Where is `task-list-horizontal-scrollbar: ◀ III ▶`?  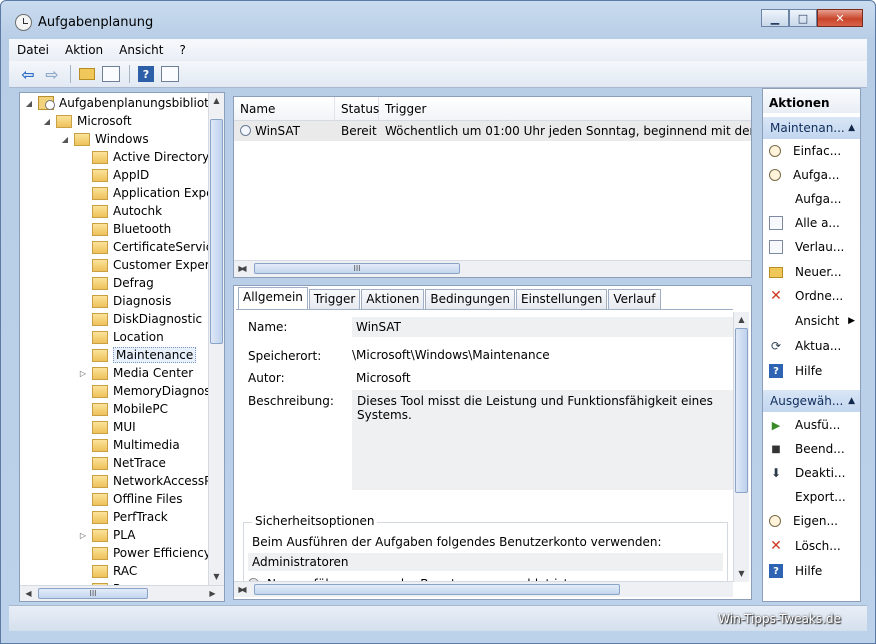 task-list-horizontal-scrollbar: ◀ III ▶ is located at coordinates (492, 268).